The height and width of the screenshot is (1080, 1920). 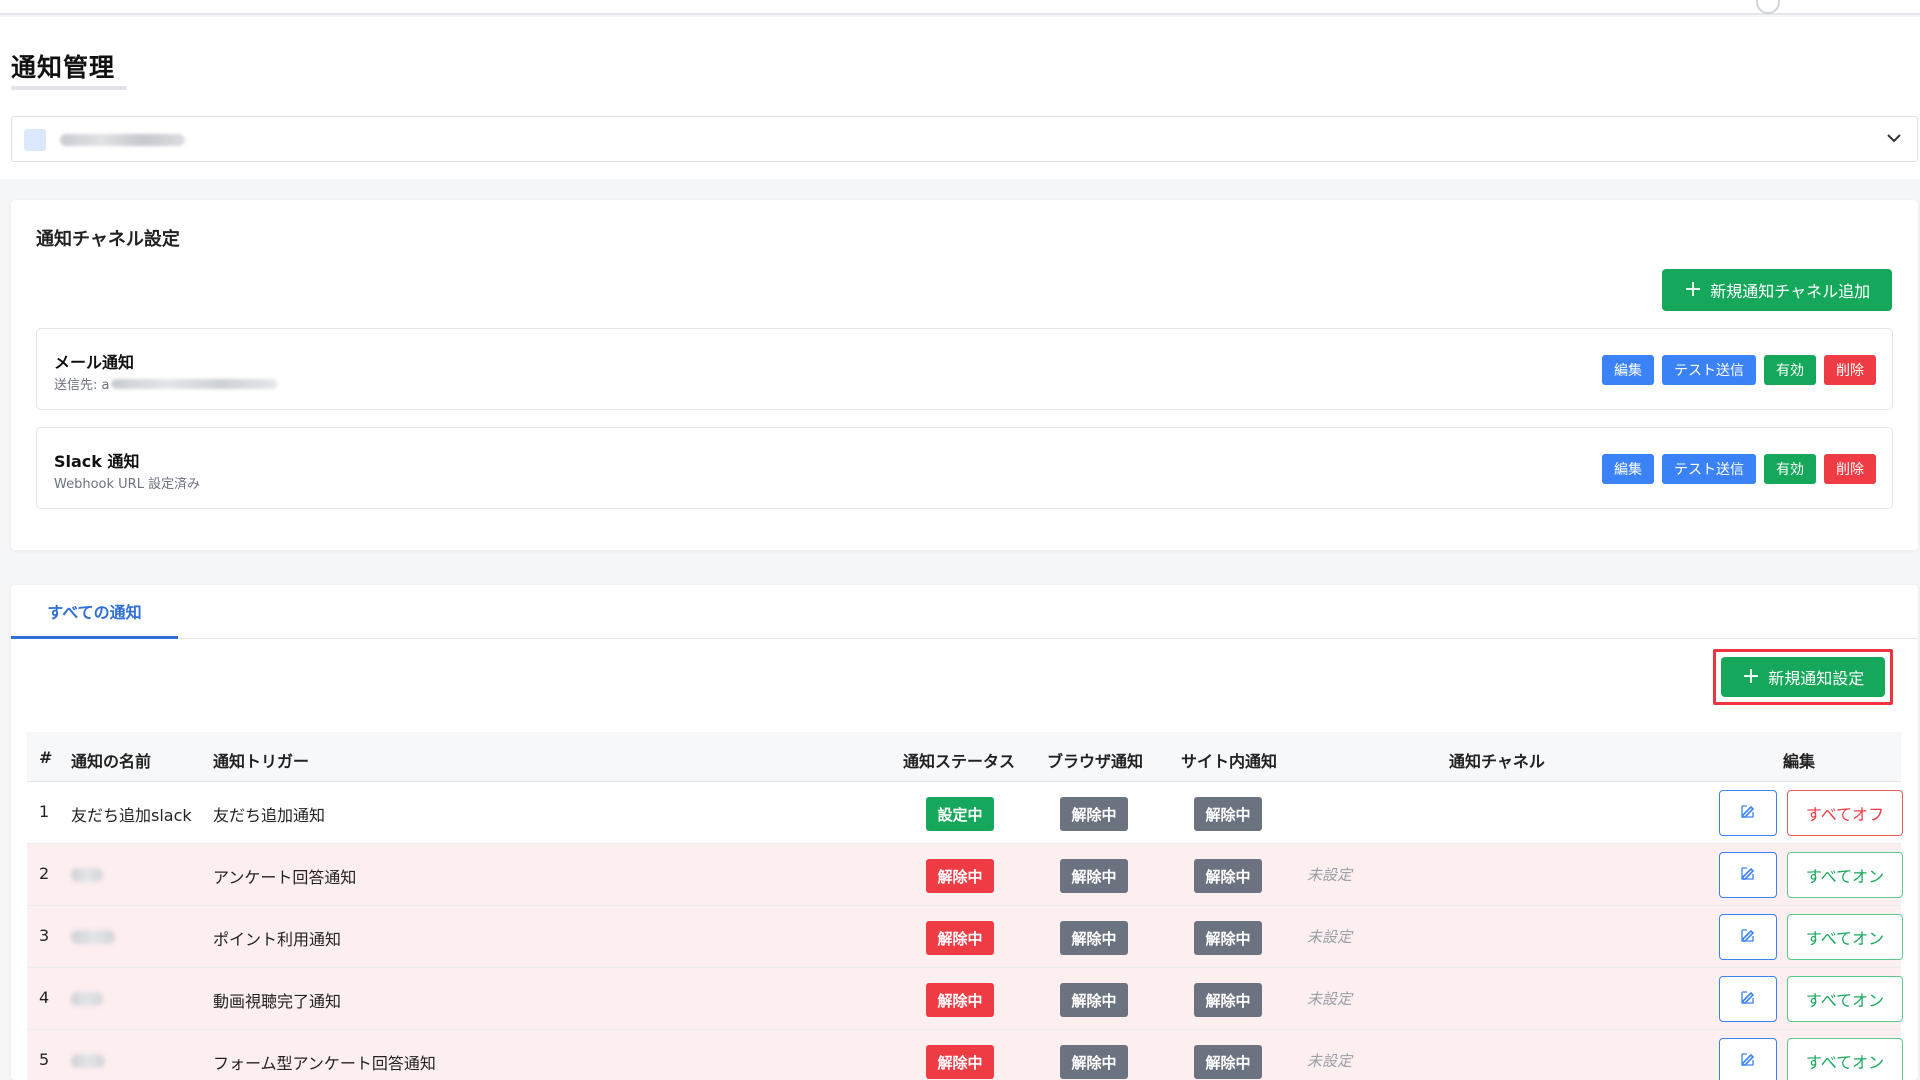 I want to click on col-trigger: 通知トリガー, so click(x=261, y=761).